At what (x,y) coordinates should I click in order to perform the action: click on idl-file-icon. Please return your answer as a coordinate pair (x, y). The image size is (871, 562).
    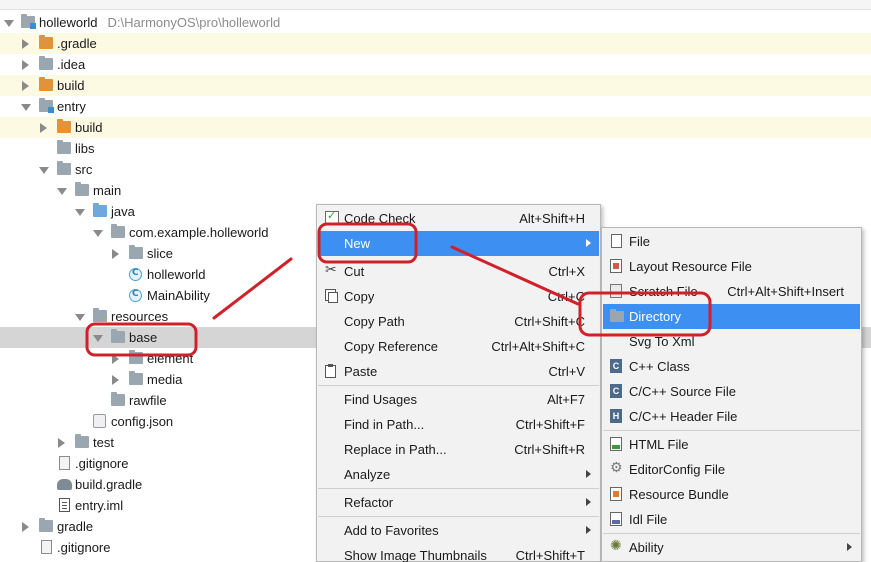
    Looking at the image, I should click on (616, 519).